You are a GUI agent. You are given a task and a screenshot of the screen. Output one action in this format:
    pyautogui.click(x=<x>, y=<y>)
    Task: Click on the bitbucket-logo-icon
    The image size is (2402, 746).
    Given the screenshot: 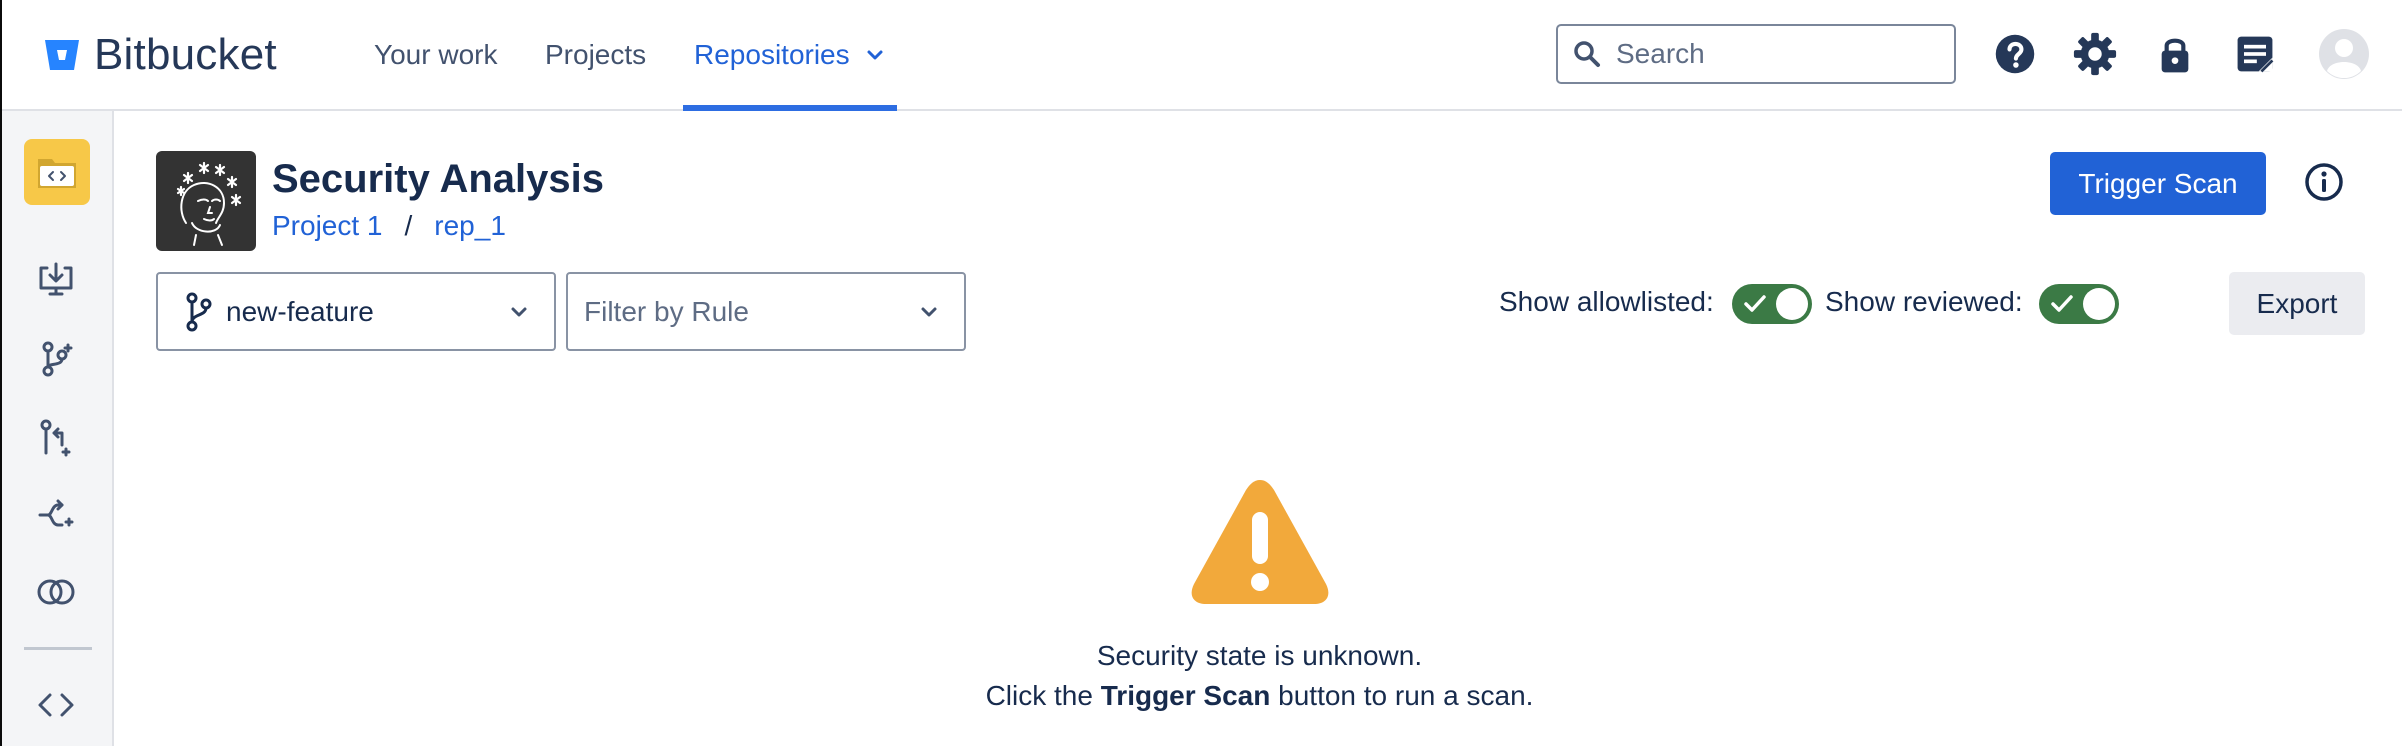 What is the action you would take?
    pyautogui.click(x=62, y=55)
    